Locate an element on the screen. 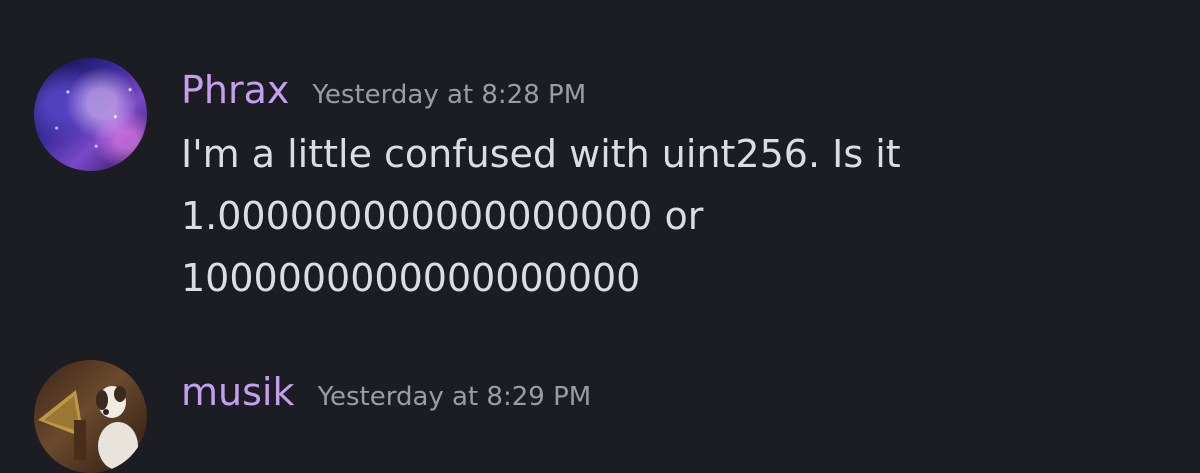 Image resolution: width=1200 pixels, height=473 pixels. message-line: 1.000000000000000000 or is located at coordinates (442, 216).